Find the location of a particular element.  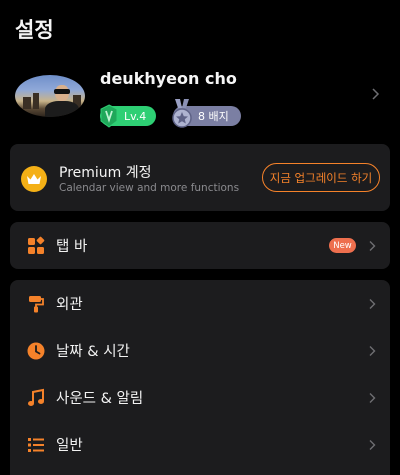

sound-notifications-label: 사운드 & 알림 is located at coordinates (100, 399).